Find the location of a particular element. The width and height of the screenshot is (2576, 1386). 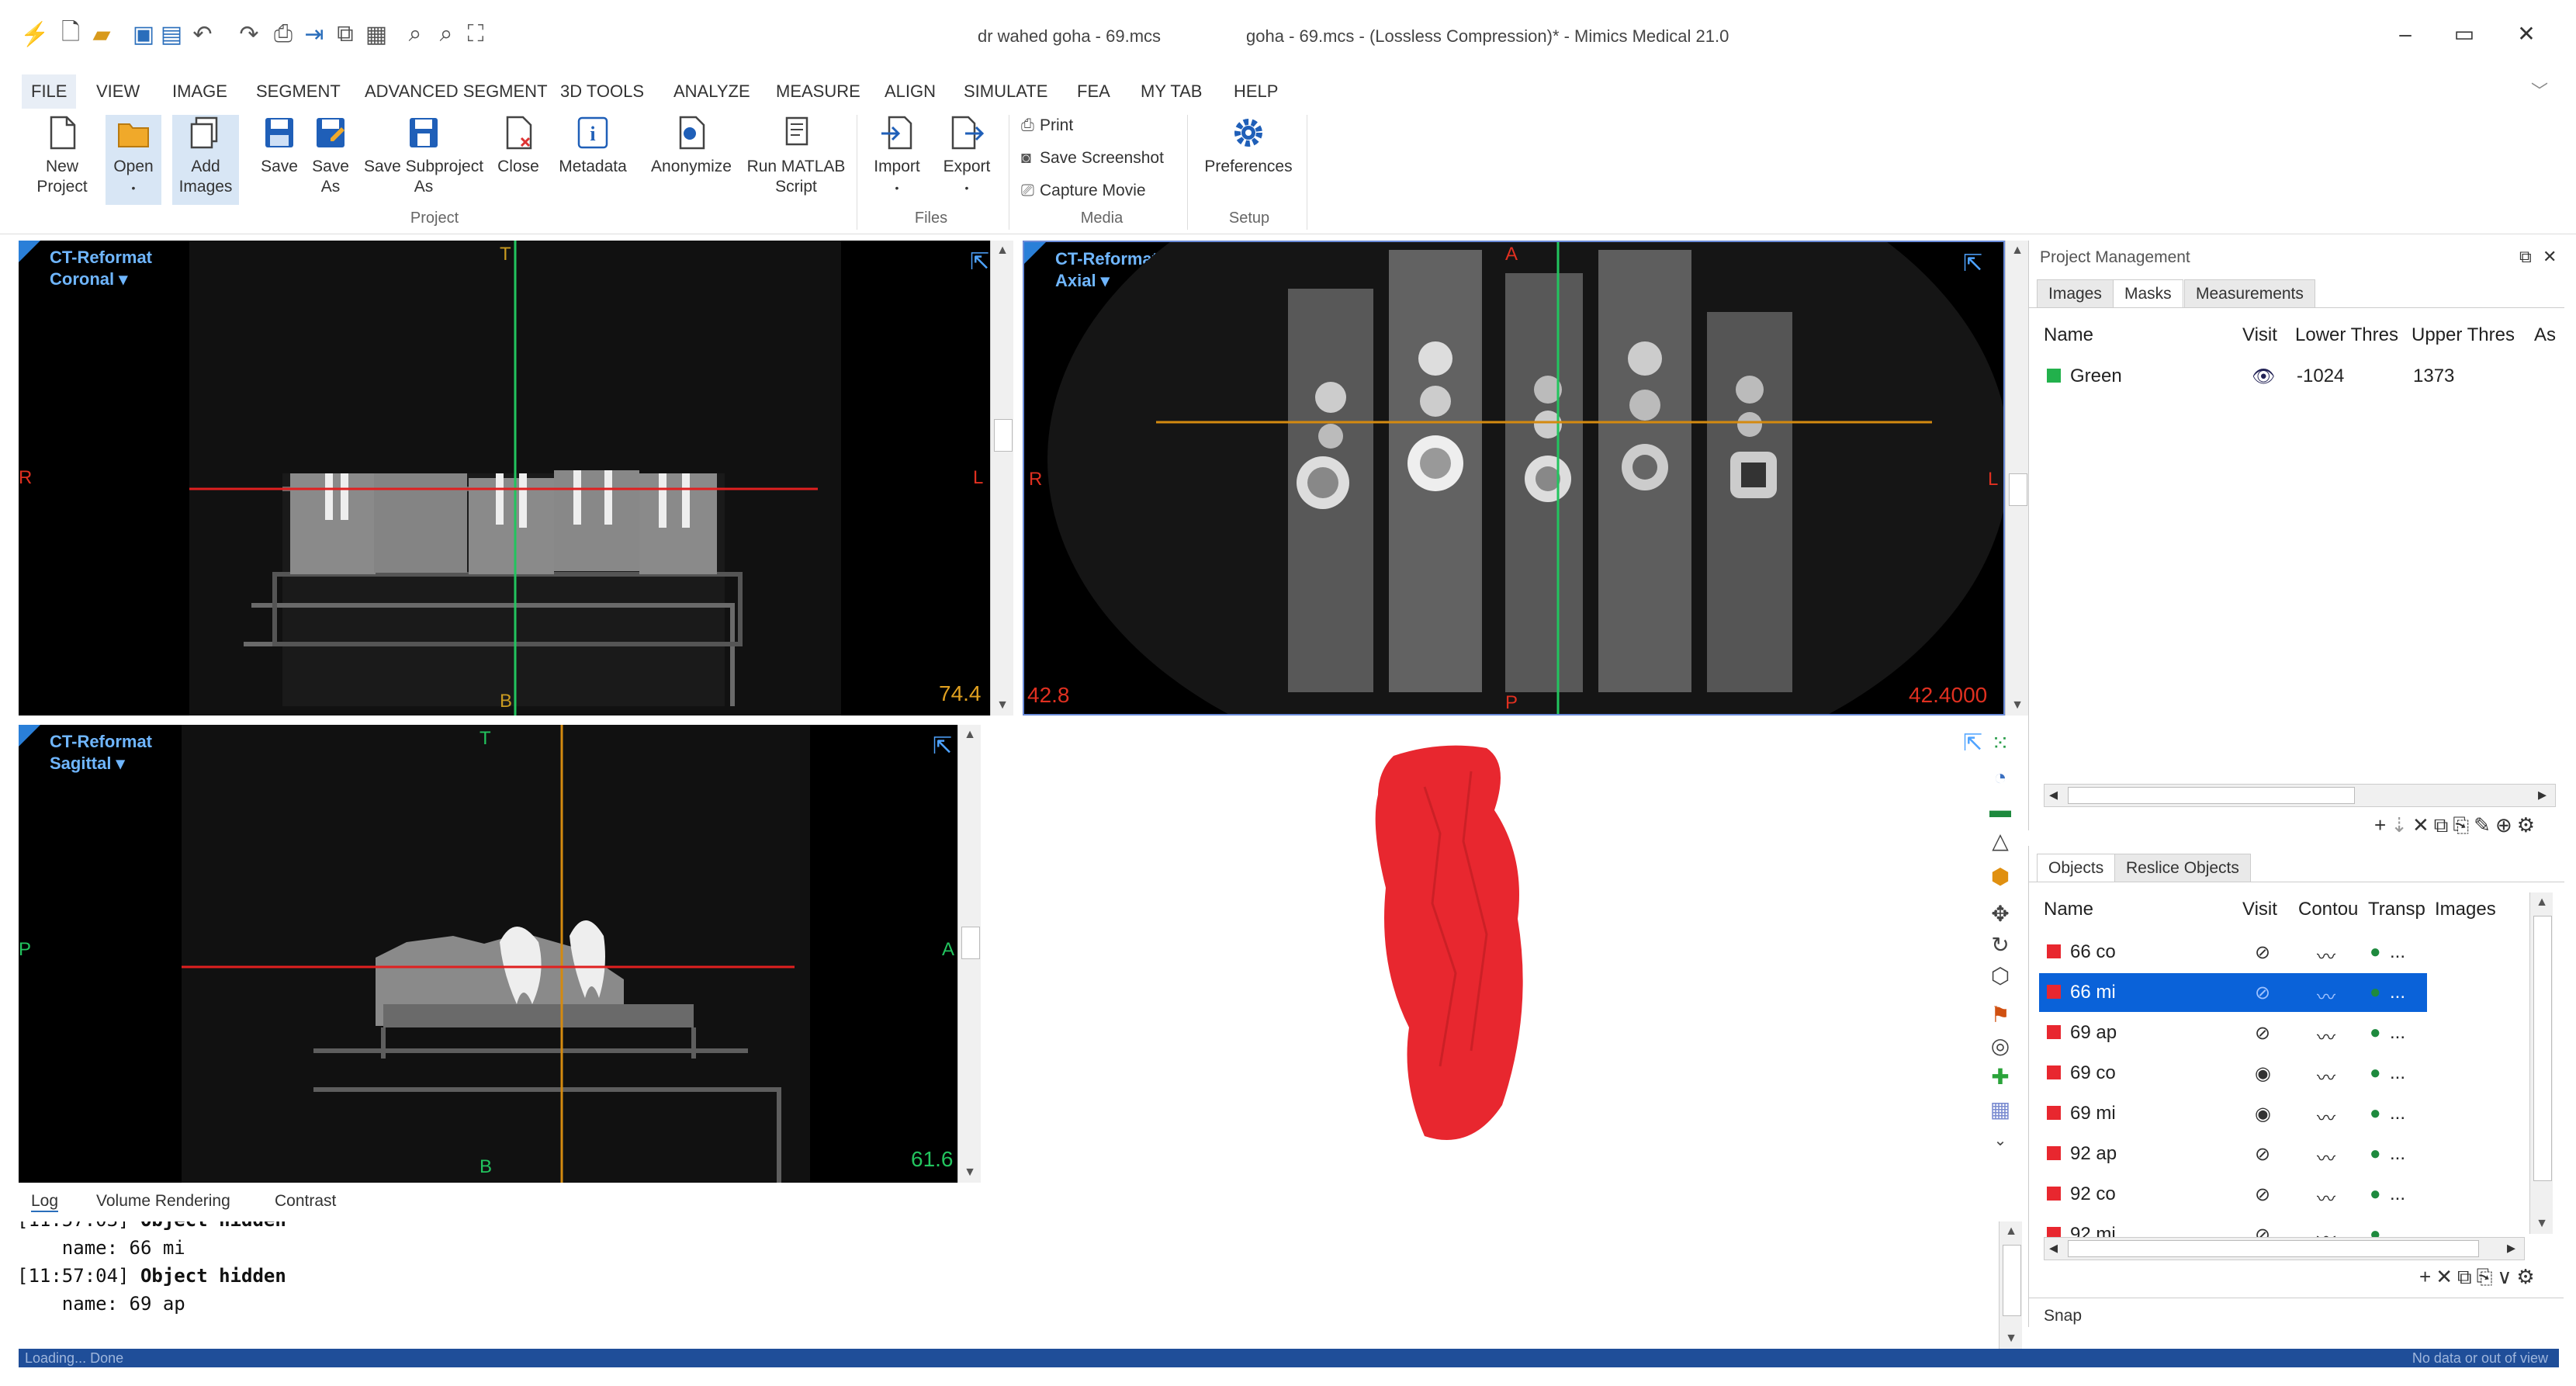

menu-fea: FEA is located at coordinates (1093, 91).